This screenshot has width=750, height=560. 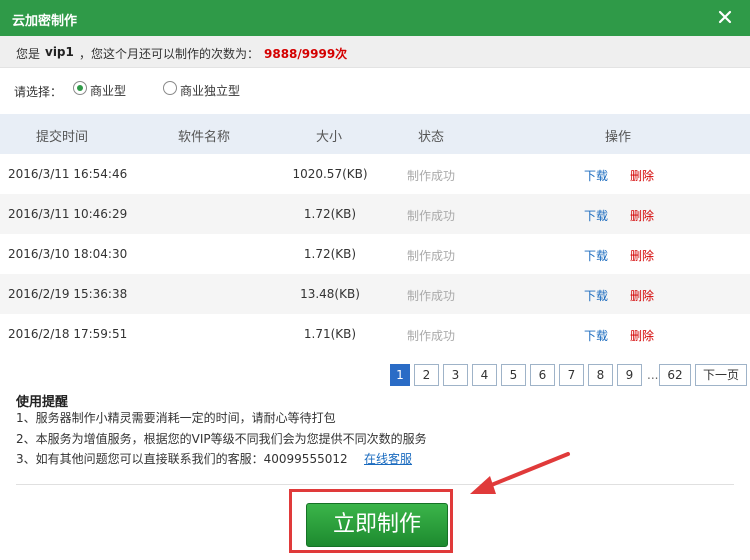 What do you see at coordinates (377, 525) in the screenshot?
I see `make-now-button: 立即制作` at bounding box center [377, 525].